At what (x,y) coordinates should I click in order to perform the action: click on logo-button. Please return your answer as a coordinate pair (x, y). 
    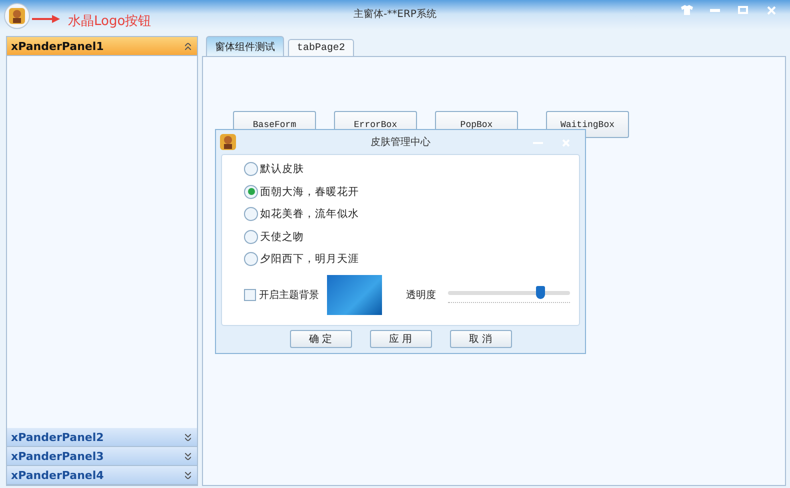
    Looking at the image, I should click on (17, 16).